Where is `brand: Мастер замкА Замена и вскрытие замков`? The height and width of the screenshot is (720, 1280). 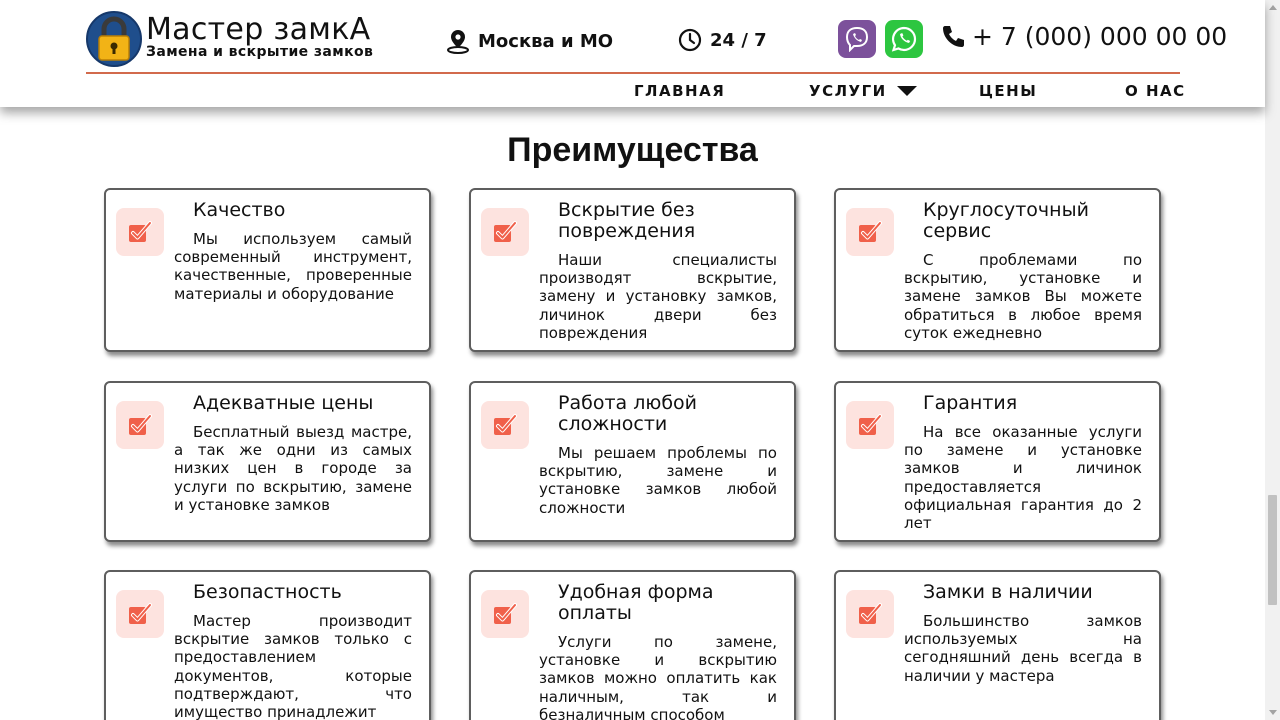
brand: Мастер замкА Замена и вскрытие замков is located at coordinates (260, 36).